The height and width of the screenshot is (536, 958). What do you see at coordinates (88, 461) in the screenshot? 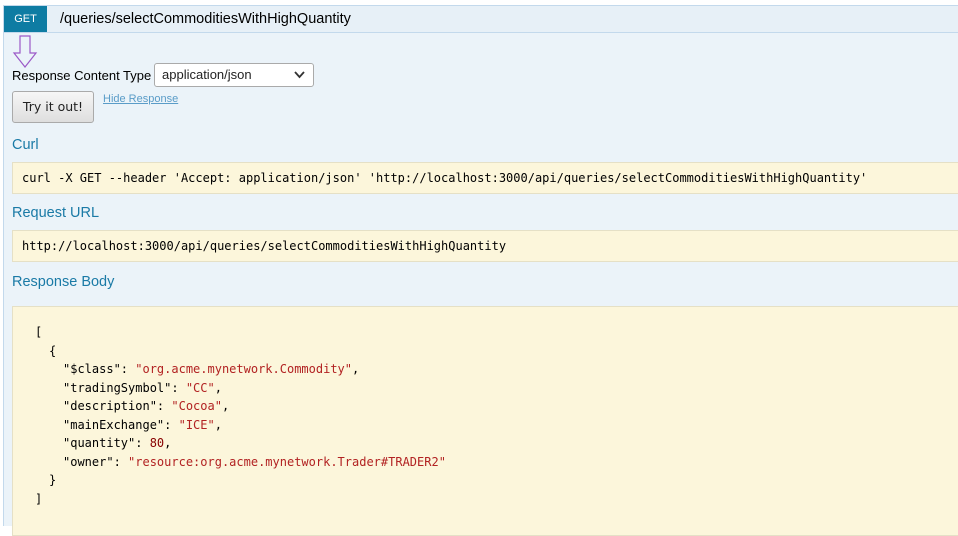
I see `json-key: "owner"` at bounding box center [88, 461].